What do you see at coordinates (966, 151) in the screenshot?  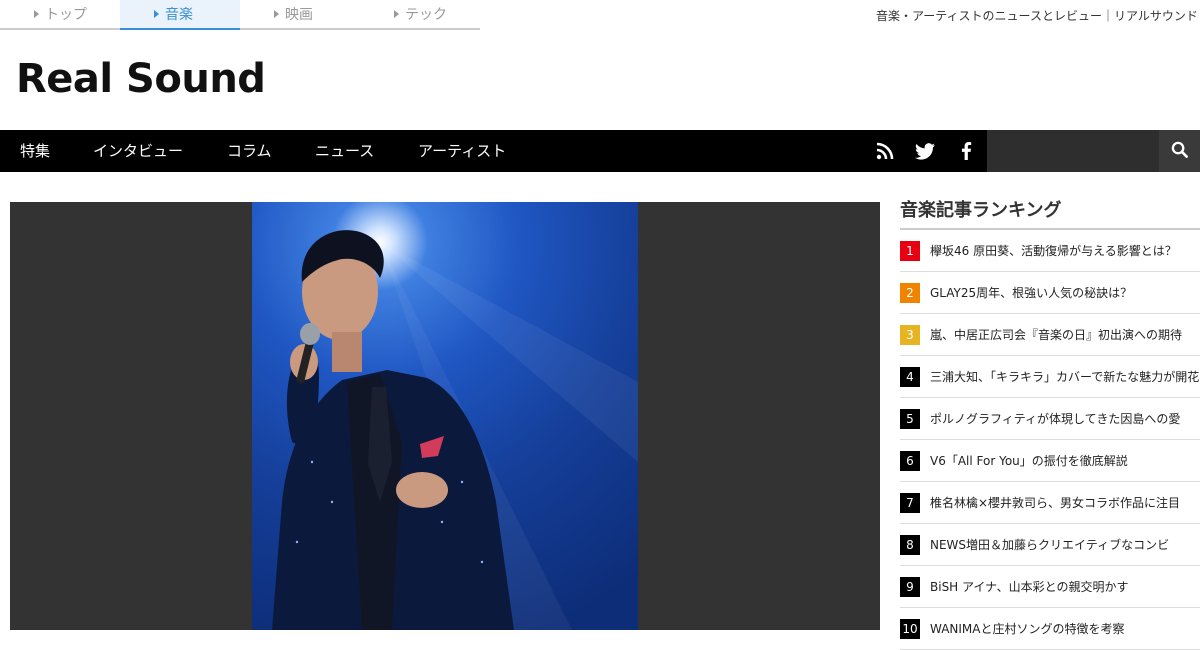 I see `facebook-icon` at bounding box center [966, 151].